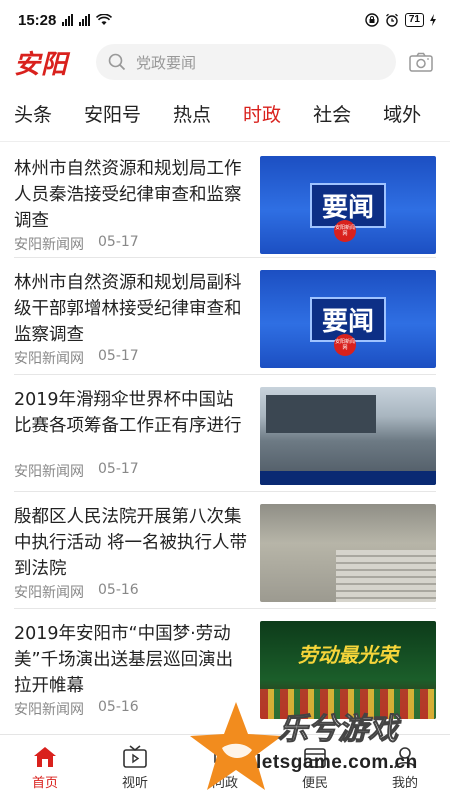 The image size is (450, 800). I want to click on search-bar: 党政要闻, so click(246, 62).